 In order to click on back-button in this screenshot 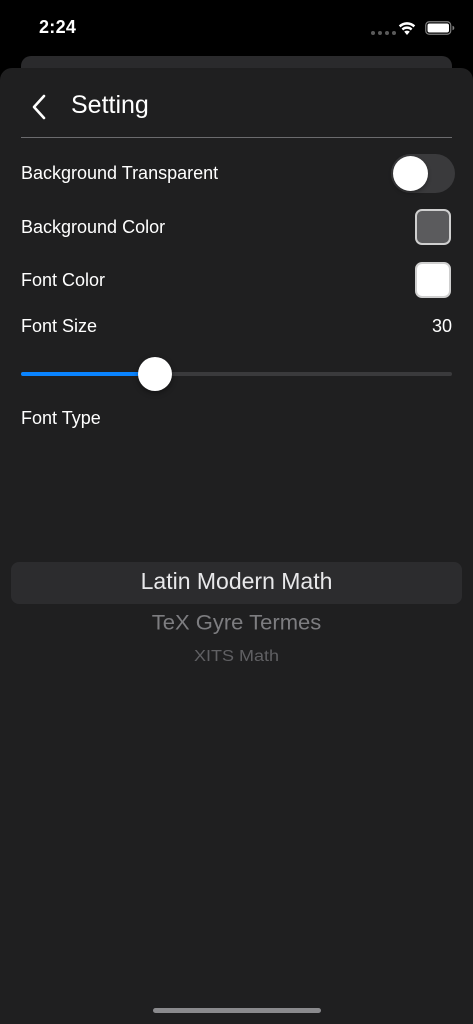, I will do `click(39, 107)`.